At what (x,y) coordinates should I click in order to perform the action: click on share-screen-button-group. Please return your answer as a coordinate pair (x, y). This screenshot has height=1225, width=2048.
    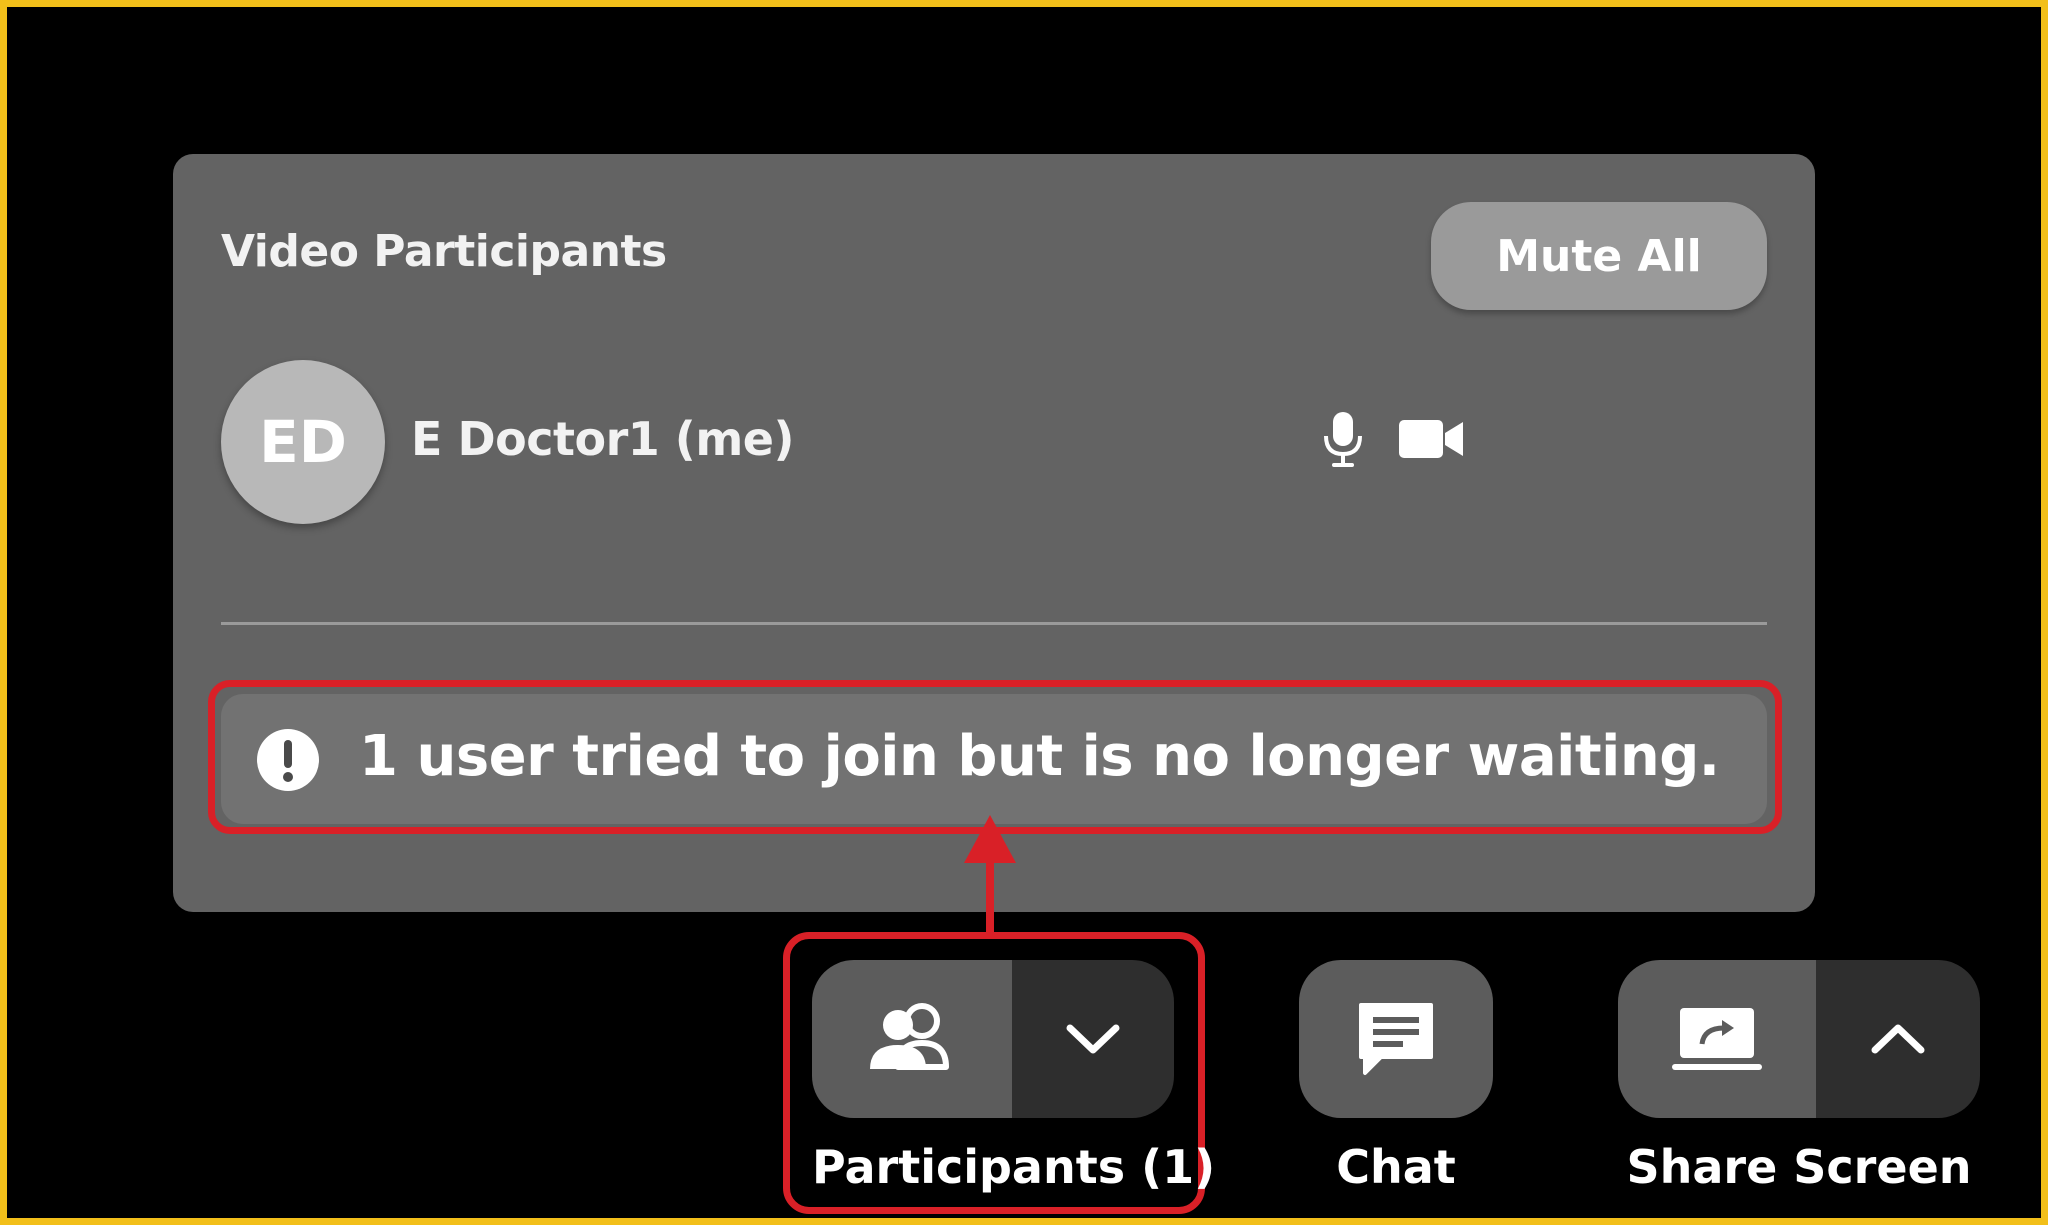
    Looking at the image, I should click on (1799, 1039).